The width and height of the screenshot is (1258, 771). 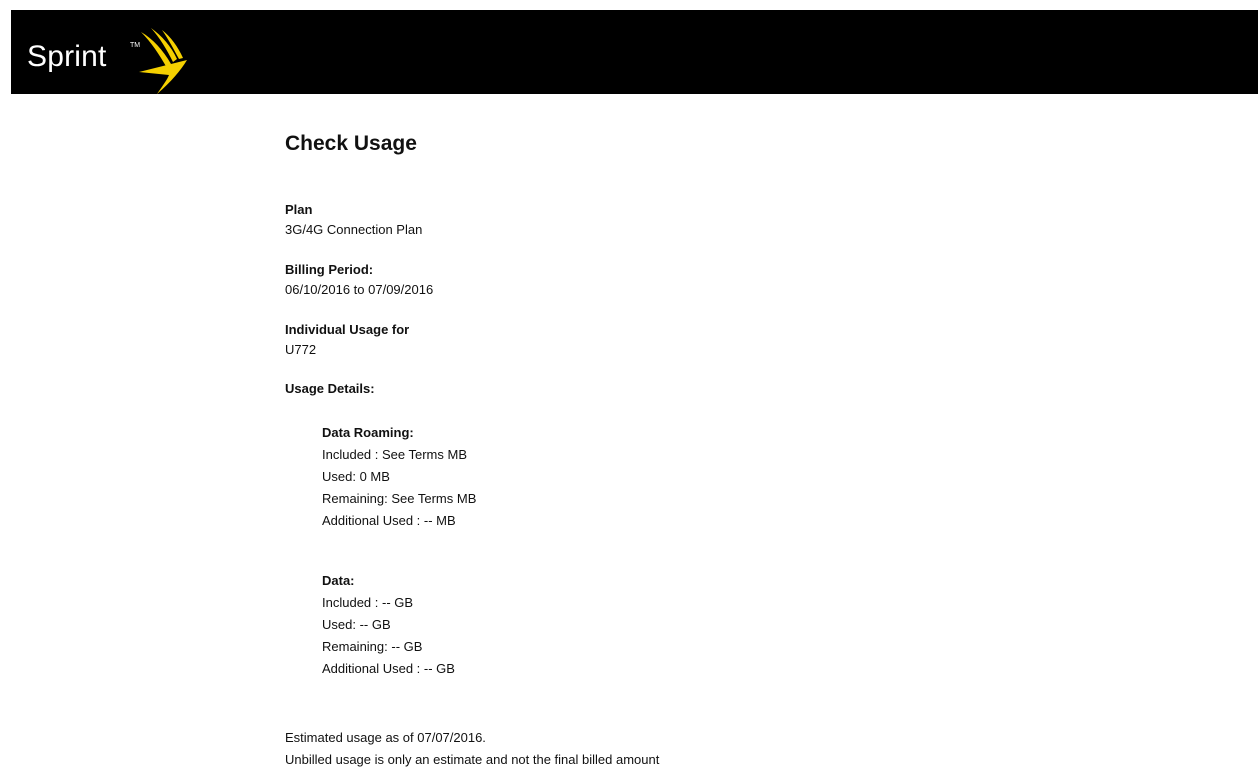 I want to click on data-roaming-included: Included : See Terms MB, so click(x=394, y=454).